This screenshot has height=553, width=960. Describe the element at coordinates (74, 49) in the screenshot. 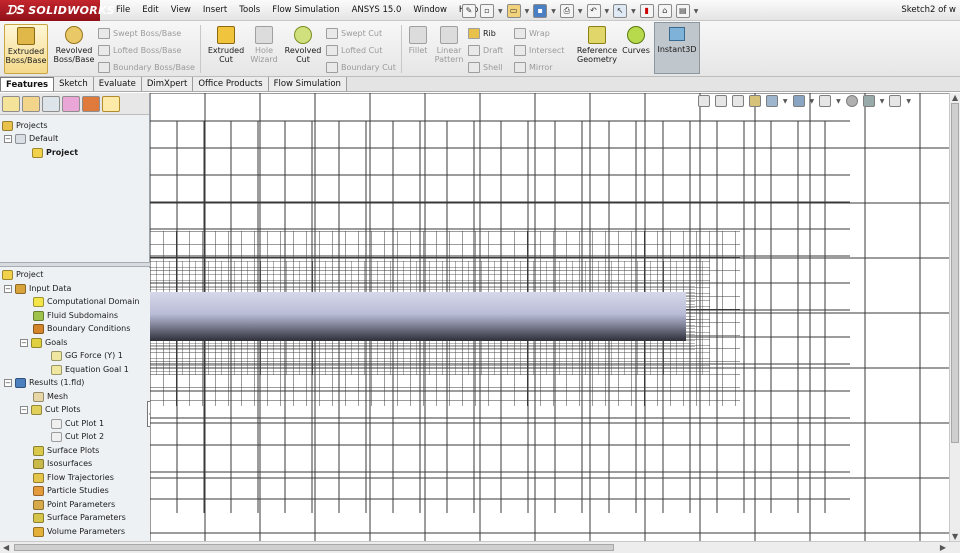

I see `revolved-boss-button: Revolved Boss/Base` at that location.